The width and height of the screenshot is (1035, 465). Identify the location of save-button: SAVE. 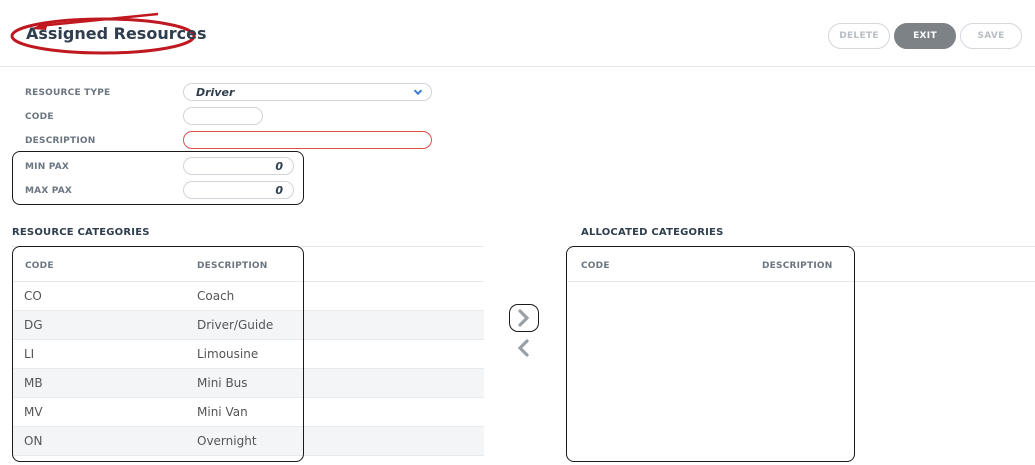
(991, 36).